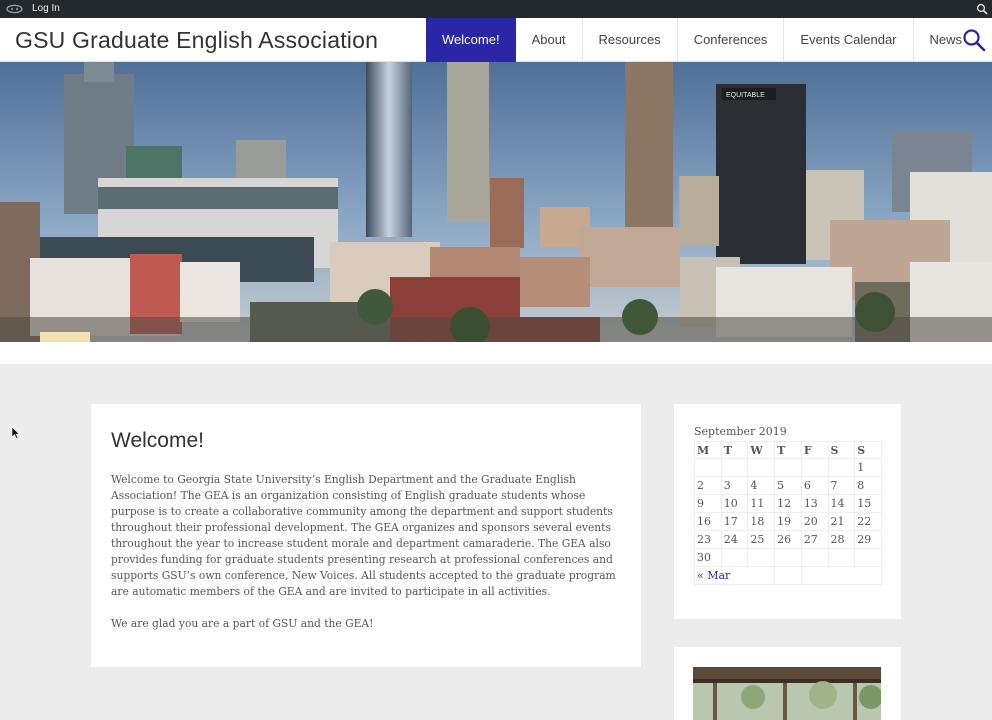 Image resolution: width=992 pixels, height=720 pixels. What do you see at coordinates (196, 40) in the screenshot?
I see `site-title: GSU Graduate English Association` at bounding box center [196, 40].